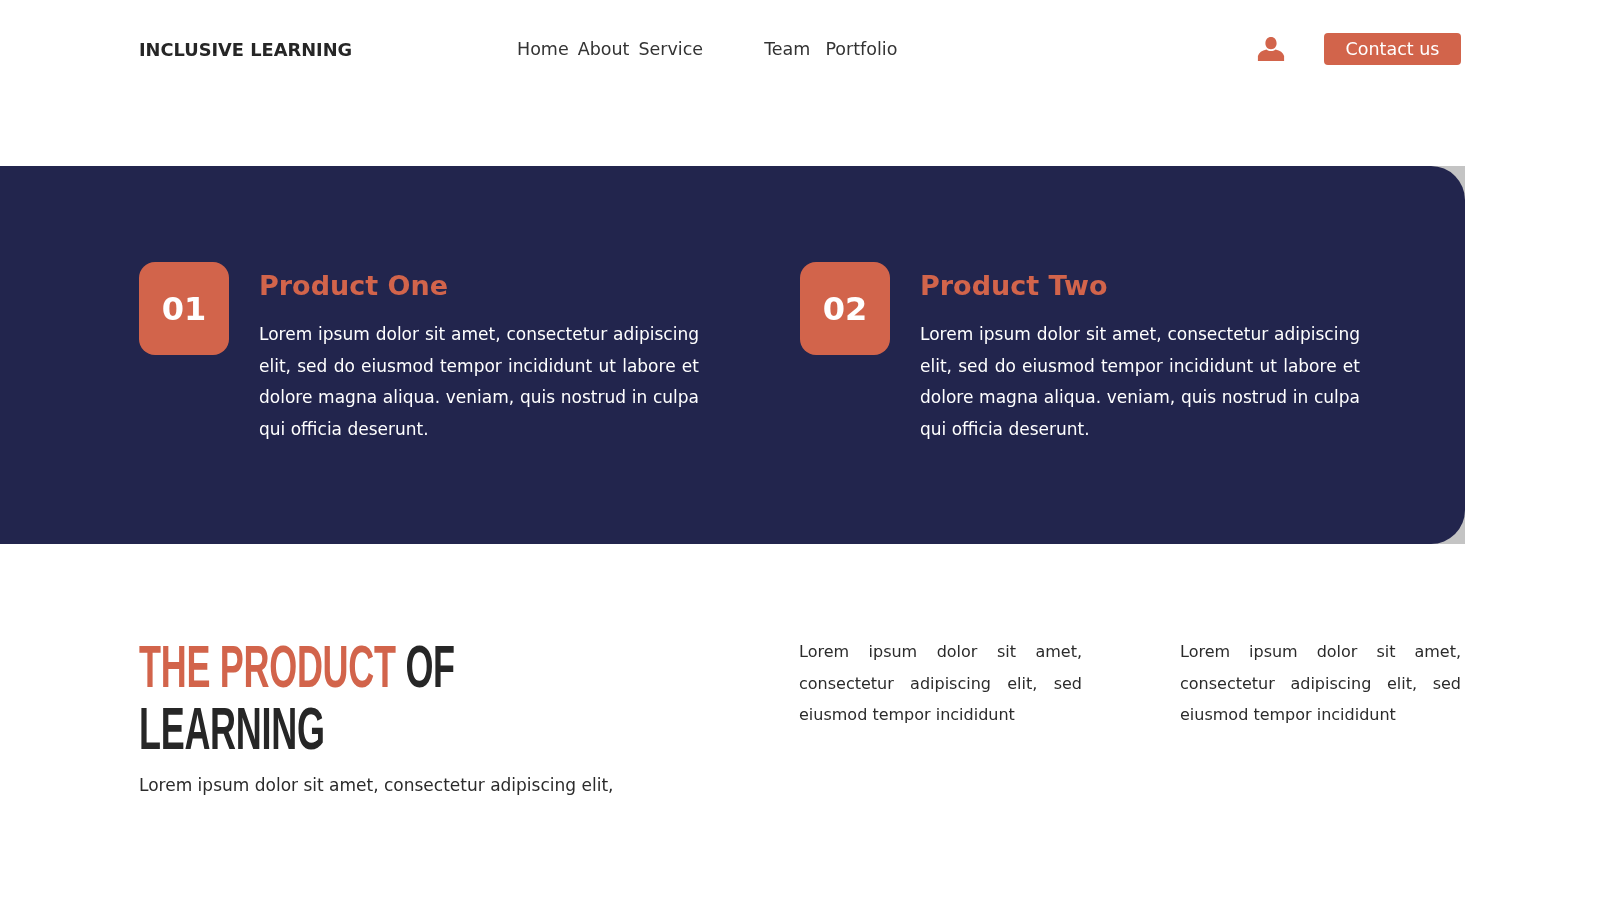 The width and height of the screenshot is (1600, 900). I want to click on nav-link: Portfolio, so click(861, 49).